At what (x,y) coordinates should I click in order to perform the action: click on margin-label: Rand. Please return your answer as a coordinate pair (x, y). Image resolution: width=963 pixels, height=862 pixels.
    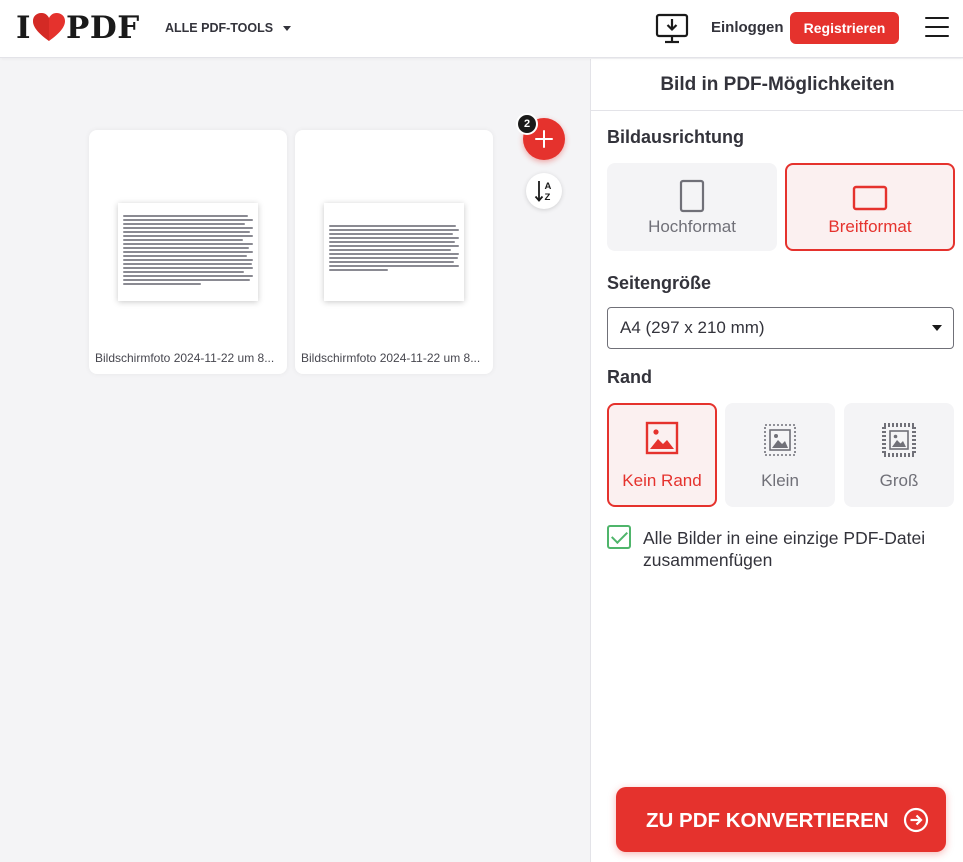
    Looking at the image, I should click on (629, 377).